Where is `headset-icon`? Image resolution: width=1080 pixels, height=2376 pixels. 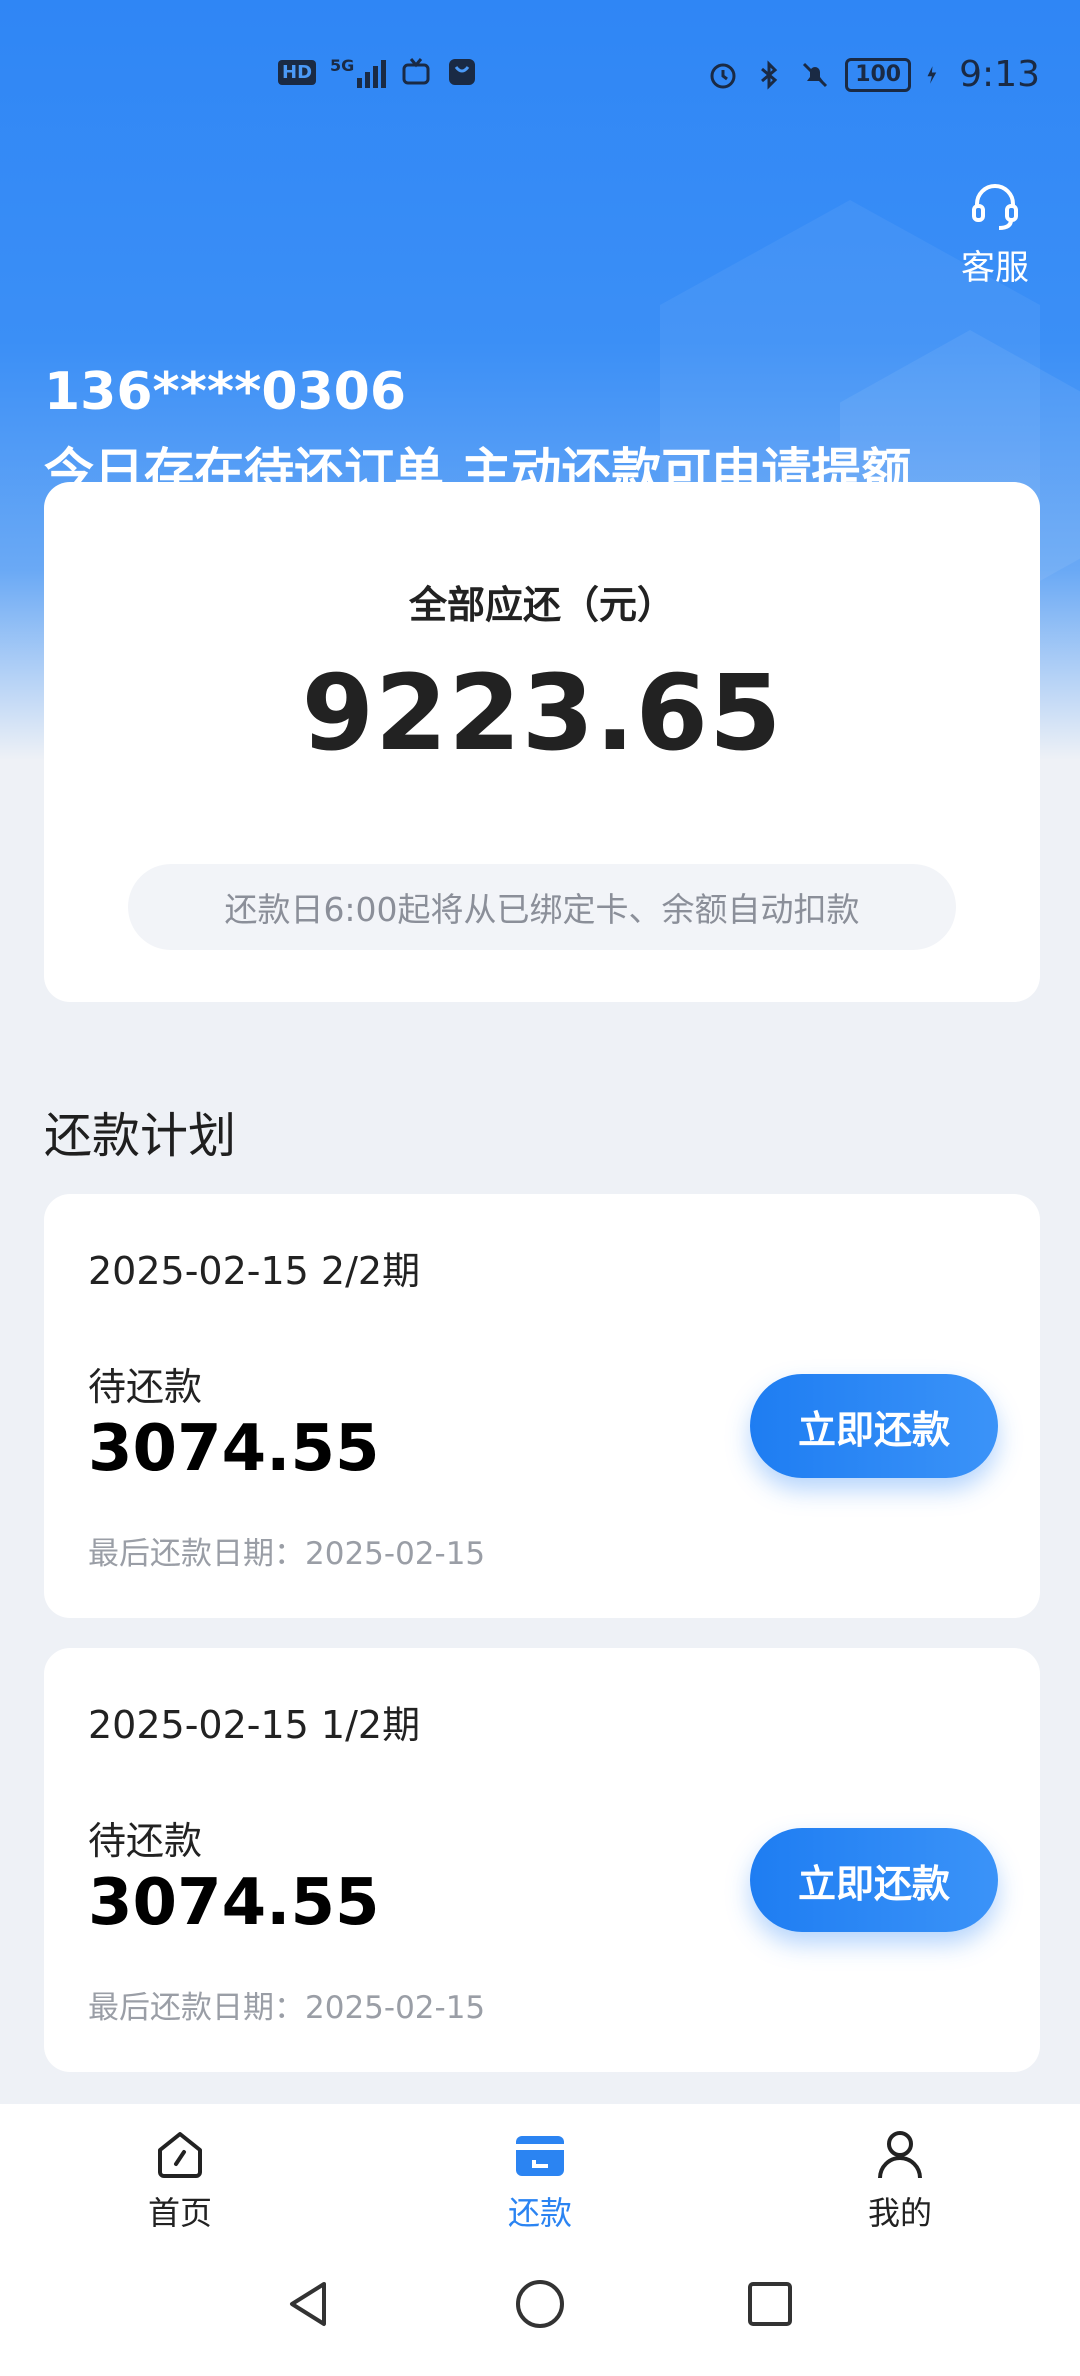 headset-icon is located at coordinates (995, 207).